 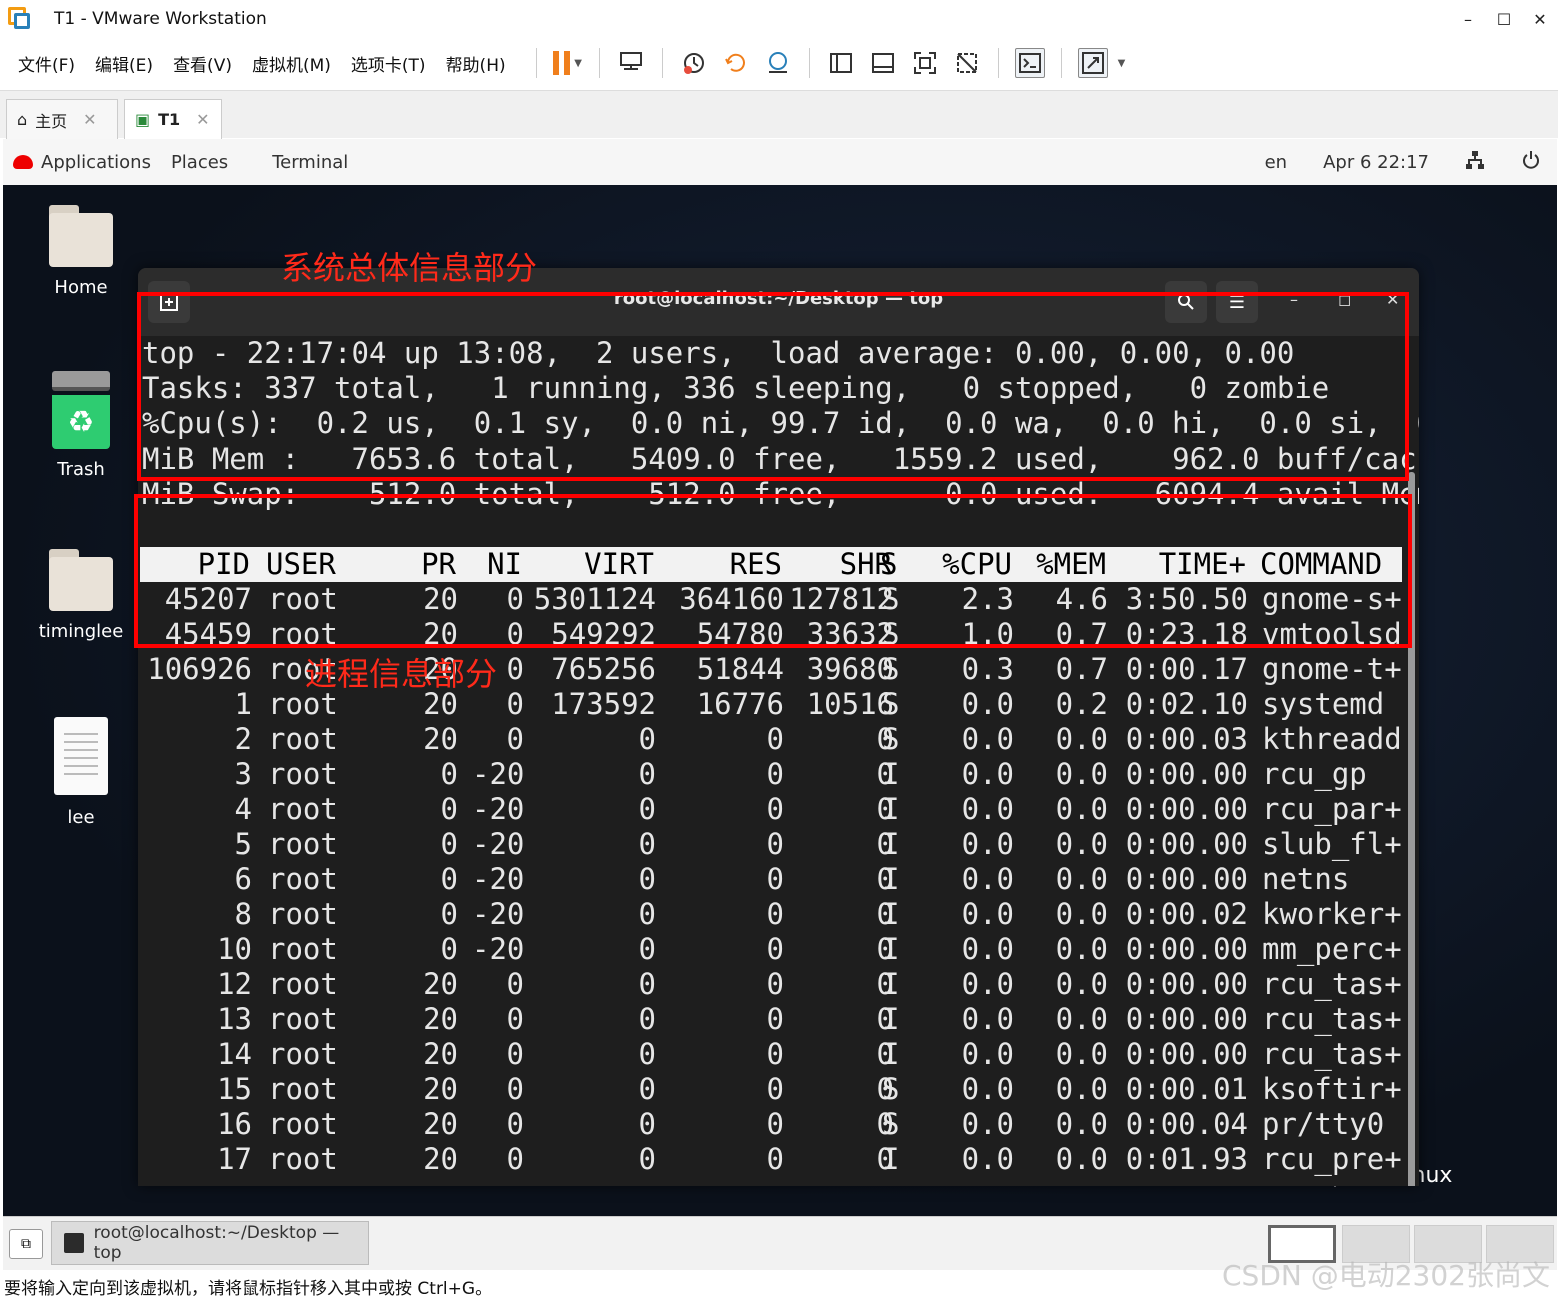 What do you see at coordinates (1531, 162) in the screenshot?
I see `power-icon` at bounding box center [1531, 162].